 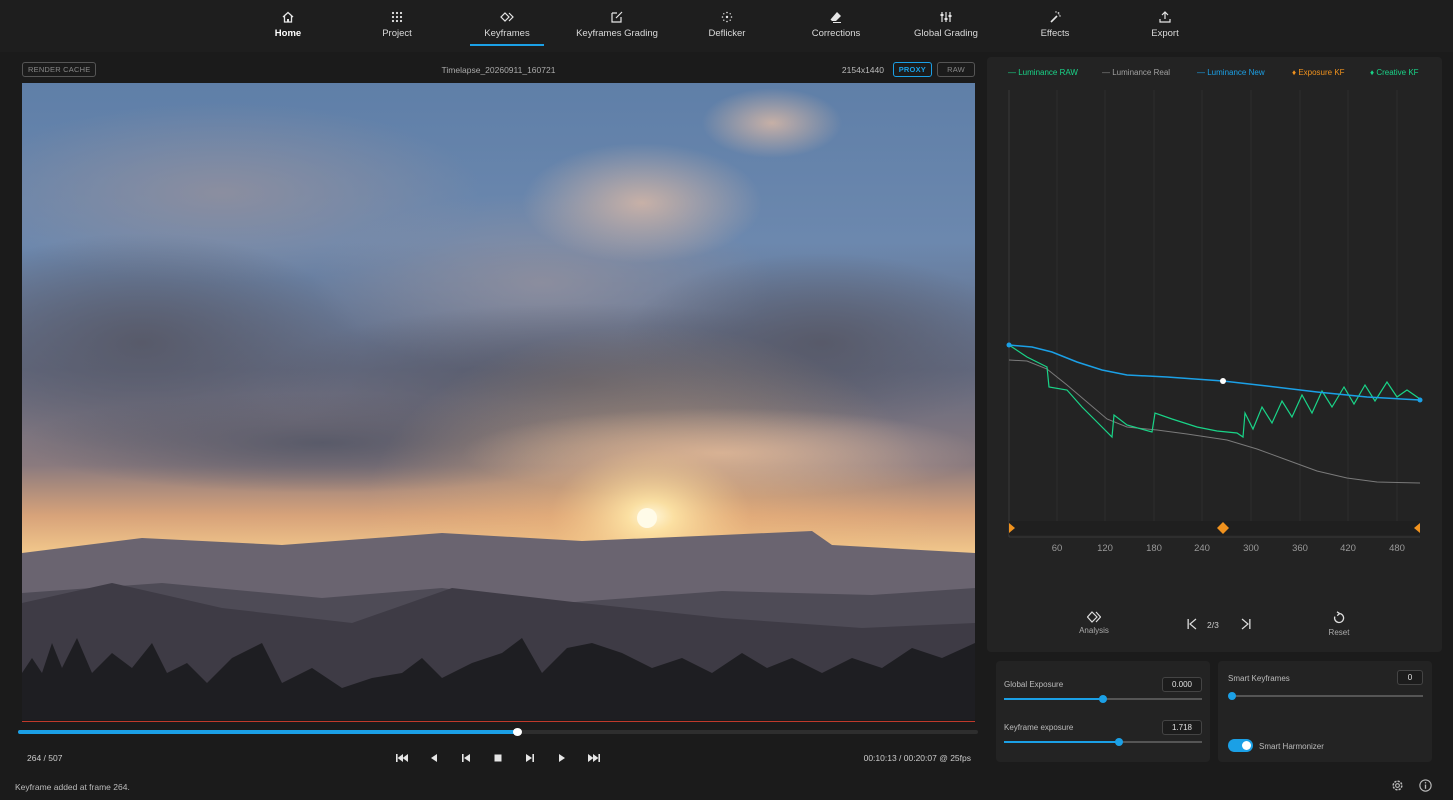 I want to click on luminance-real-line, so click(x=1214, y=421).